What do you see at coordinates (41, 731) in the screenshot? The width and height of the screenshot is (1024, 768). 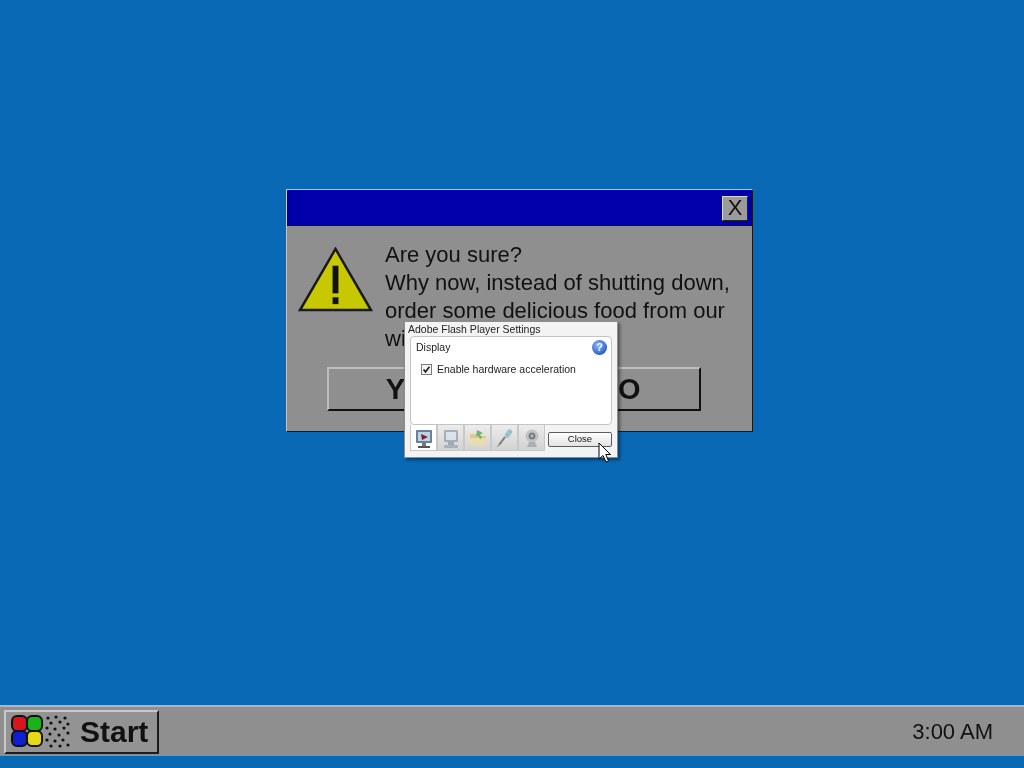 I see `logo-icon` at bounding box center [41, 731].